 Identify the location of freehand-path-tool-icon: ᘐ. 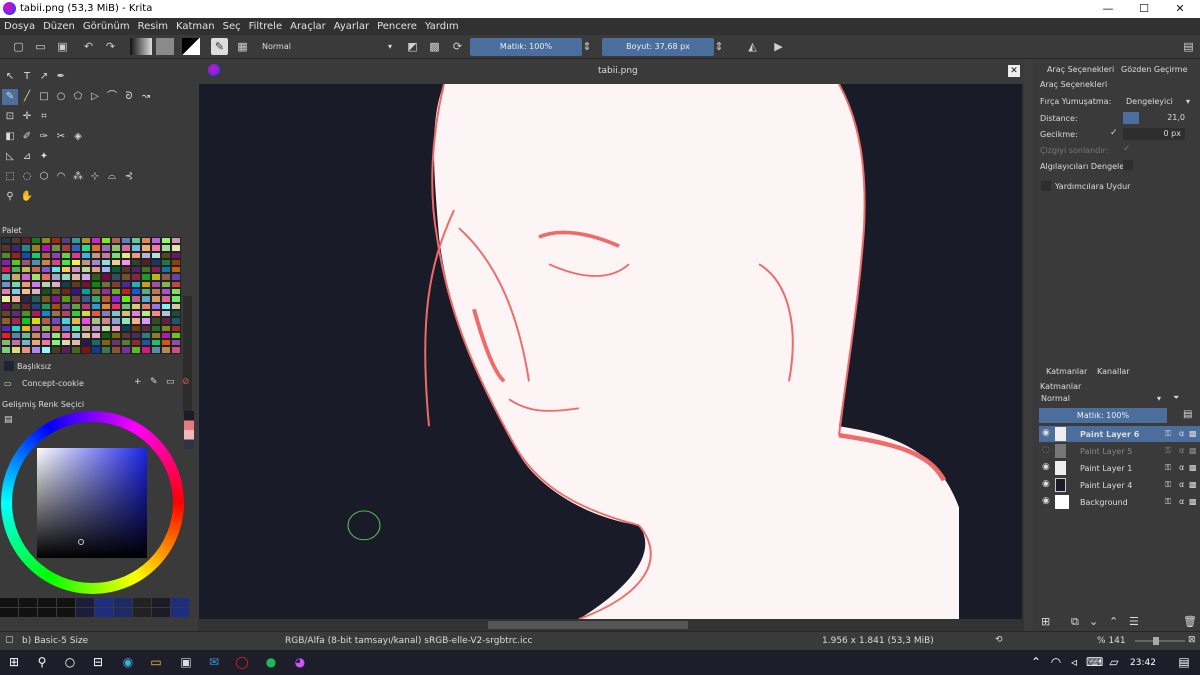
(129, 97).